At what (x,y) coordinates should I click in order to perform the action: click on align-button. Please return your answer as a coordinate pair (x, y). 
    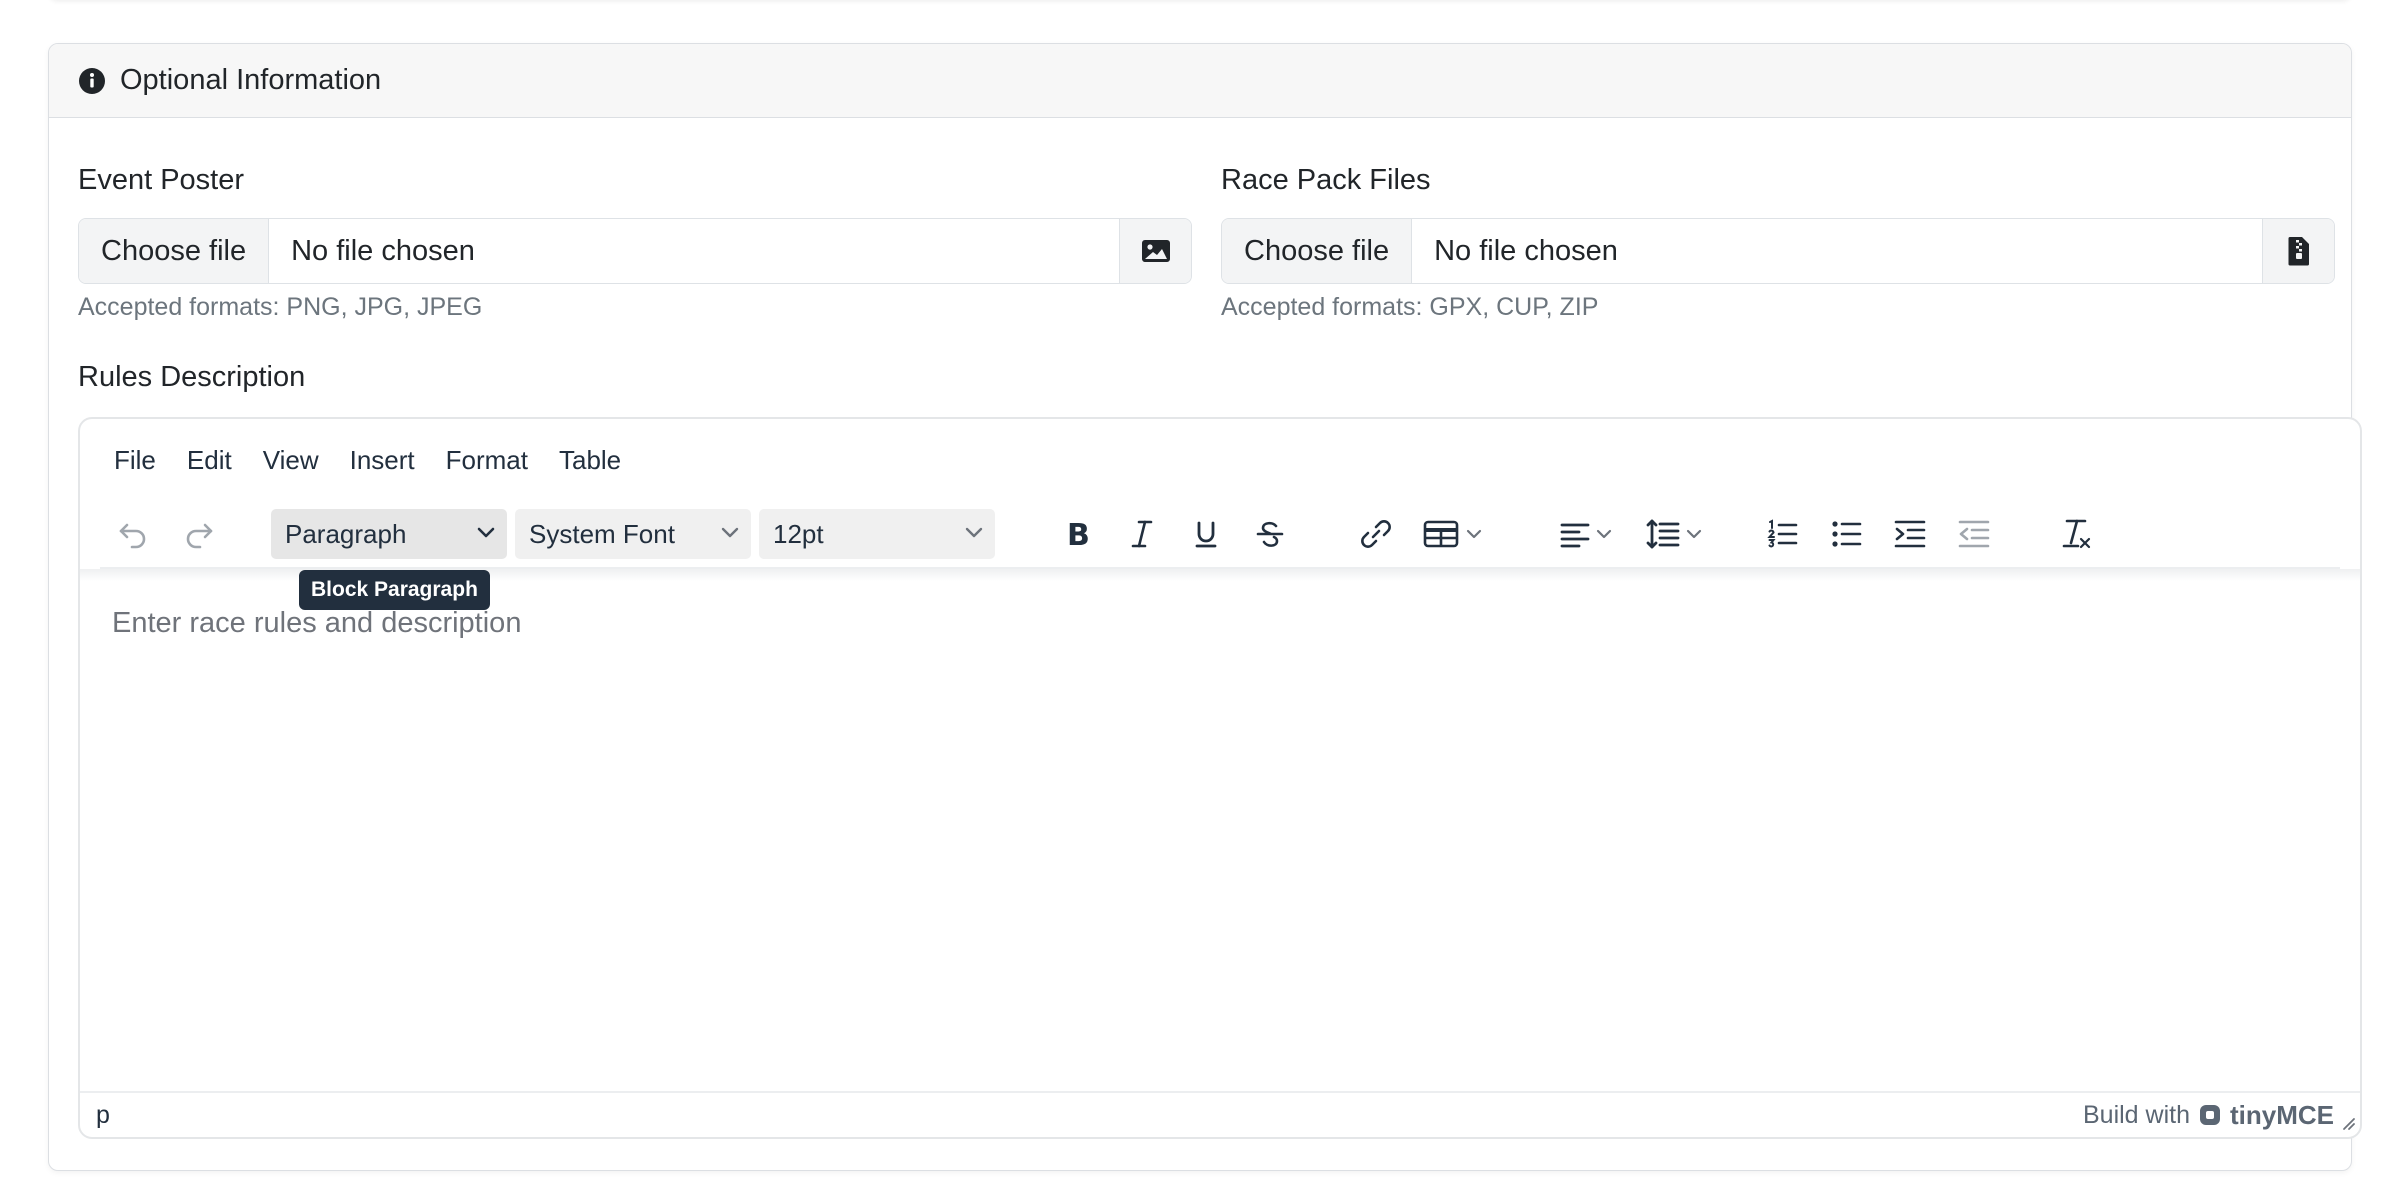
    Looking at the image, I should click on (1586, 534).